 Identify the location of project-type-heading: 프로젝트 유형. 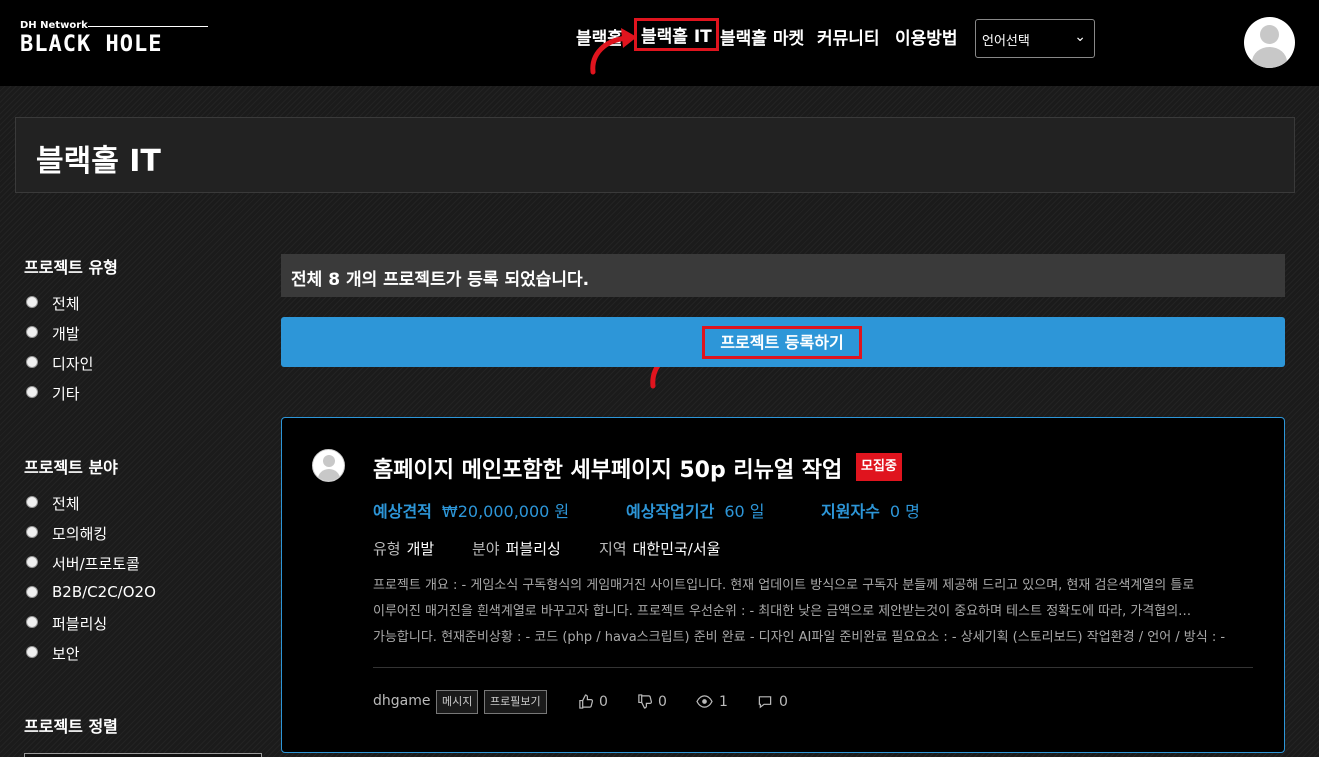
(71, 267).